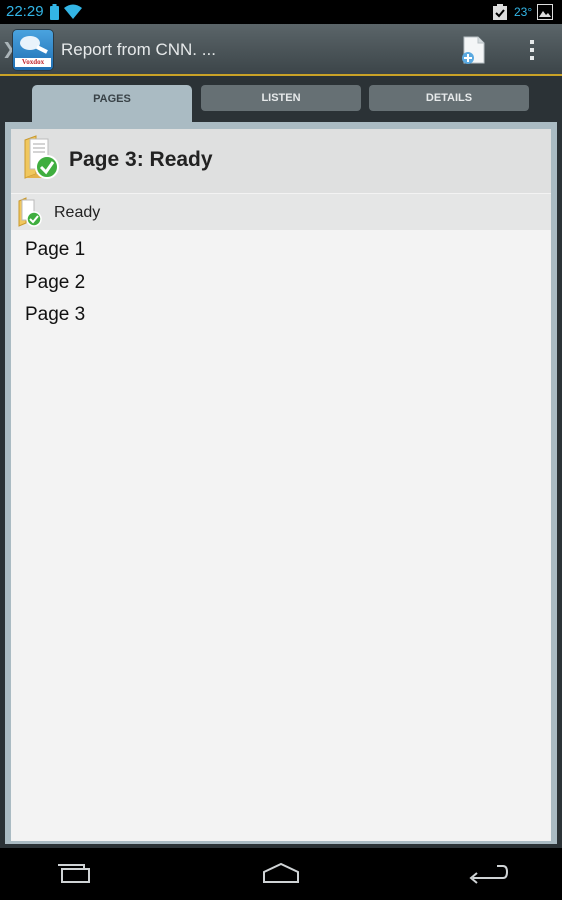  Describe the element at coordinates (281, 161) in the screenshot. I see `page-header: Page 3: Ready` at that location.